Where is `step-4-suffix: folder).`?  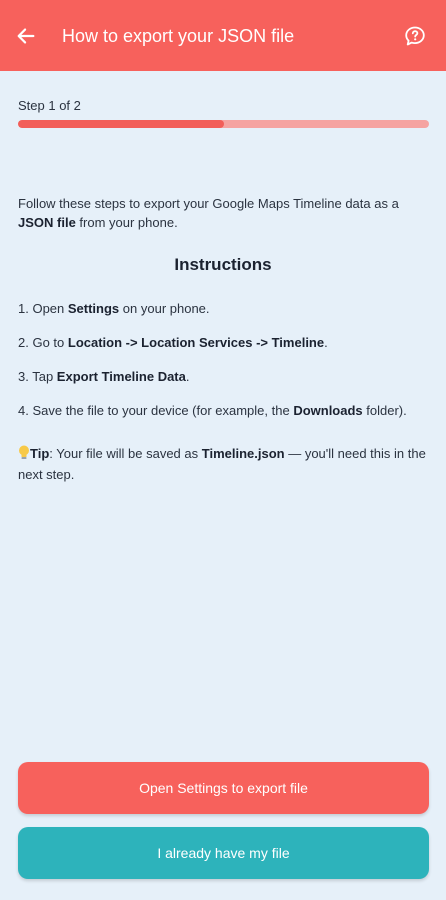
step-4-suffix: folder). is located at coordinates (384, 410).